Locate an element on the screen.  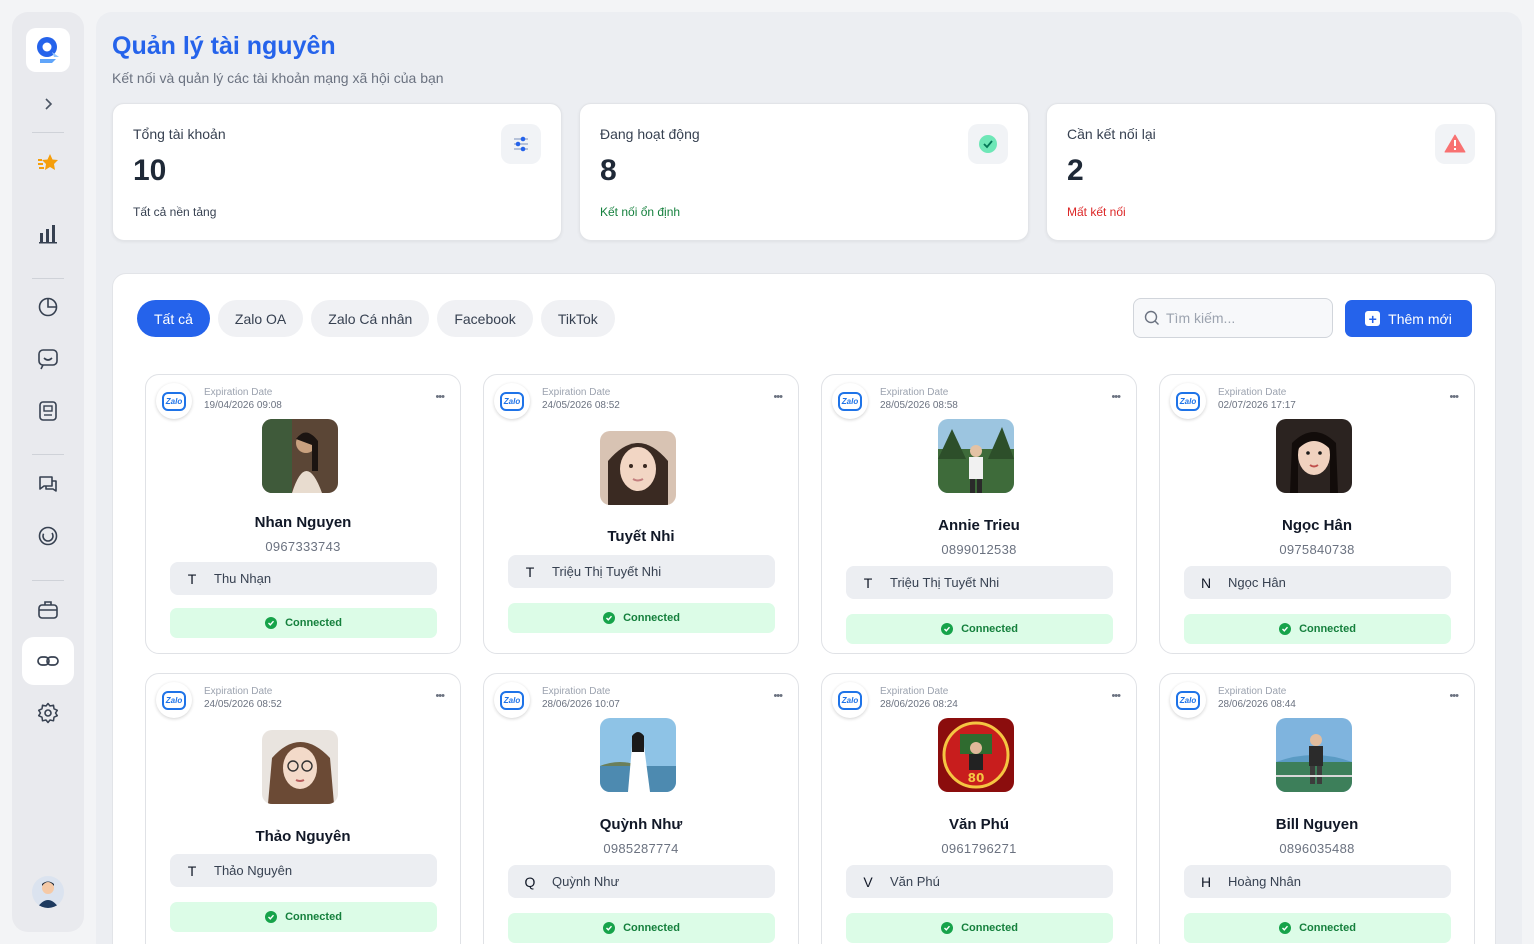
owner-initial: V is located at coordinates (868, 881).